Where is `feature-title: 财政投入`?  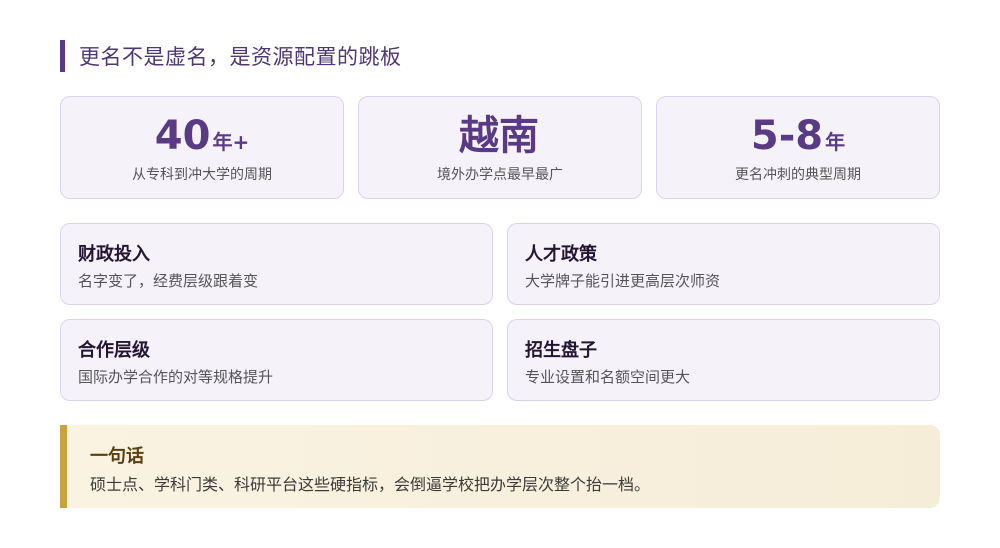 feature-title: 财政投入 is located at coordinates (114, 254).